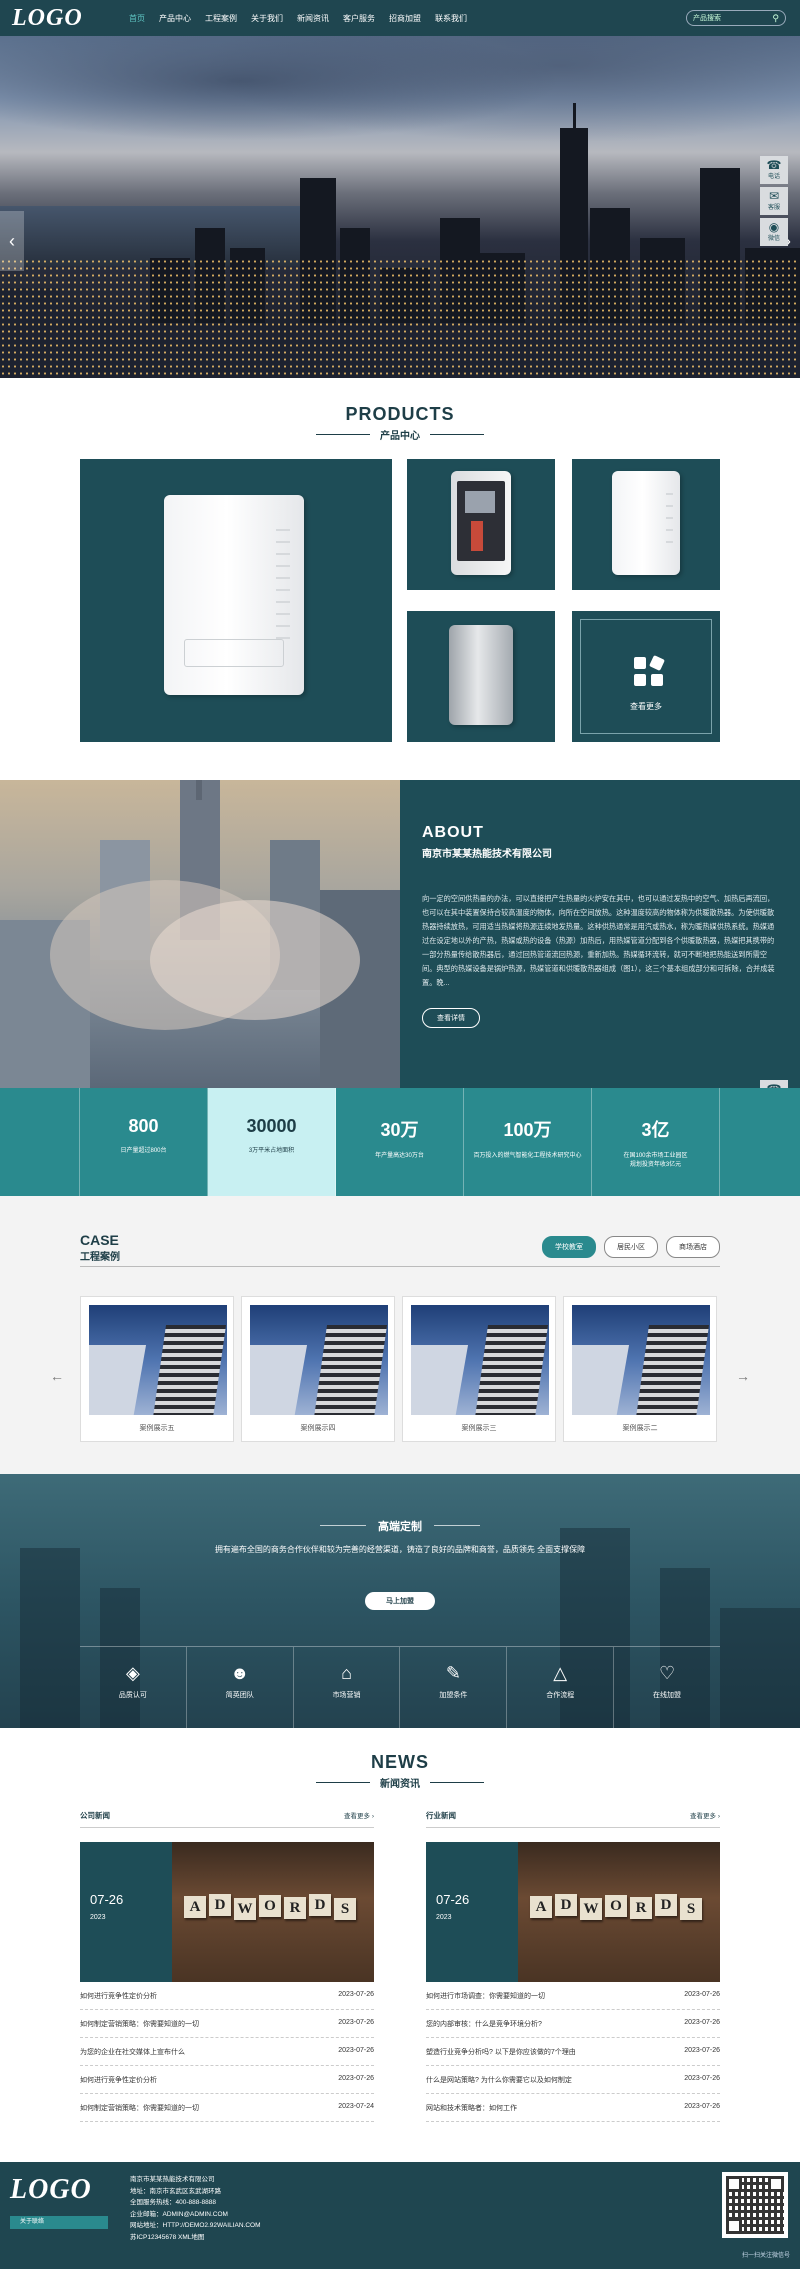  Describe the element at coordinates (272, 1142) in the screenshot. I see `stat-item: 30000 3万平米占地面积` at that location.